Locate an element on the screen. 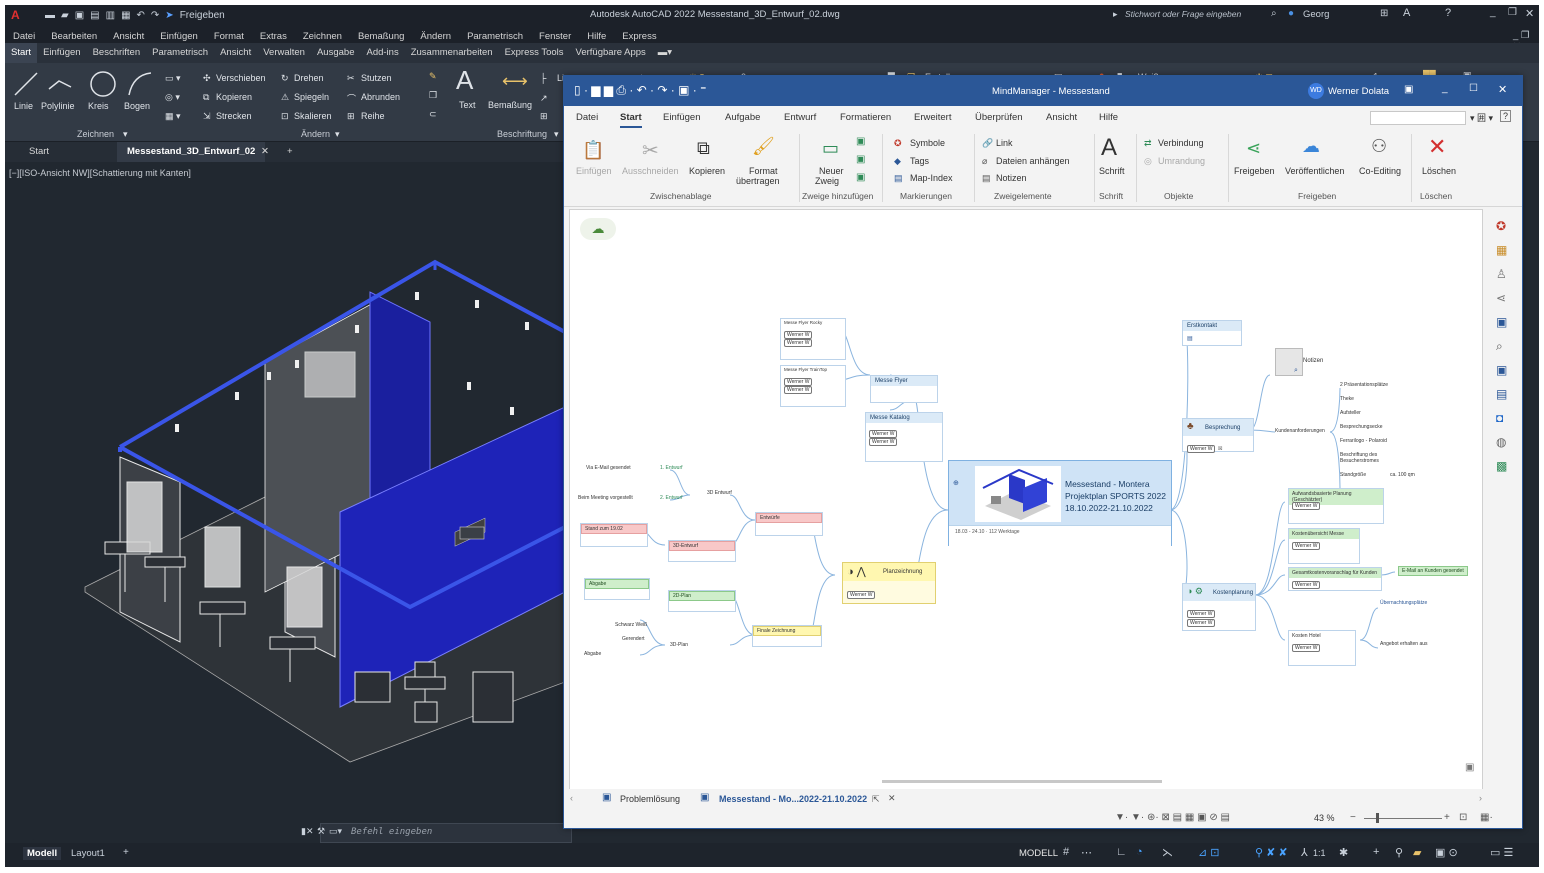 The height and width of the screenshot is (873, 1544). restore-icon: ❐ is located at coordinates (1512, 12).